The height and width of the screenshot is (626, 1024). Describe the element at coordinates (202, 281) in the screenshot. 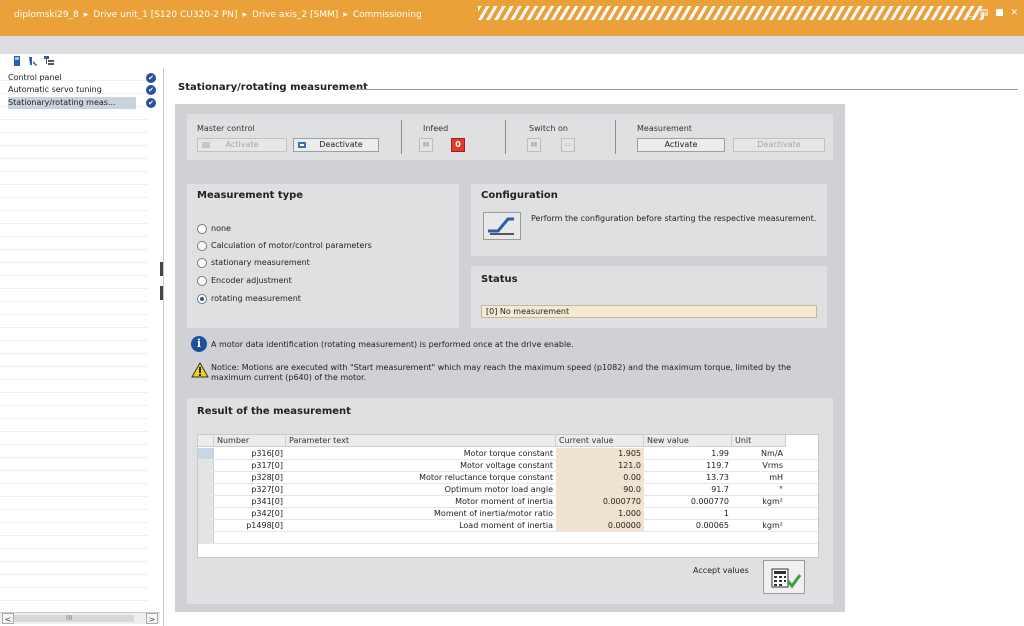

I see `radio-encoder-adjustment` at that location.